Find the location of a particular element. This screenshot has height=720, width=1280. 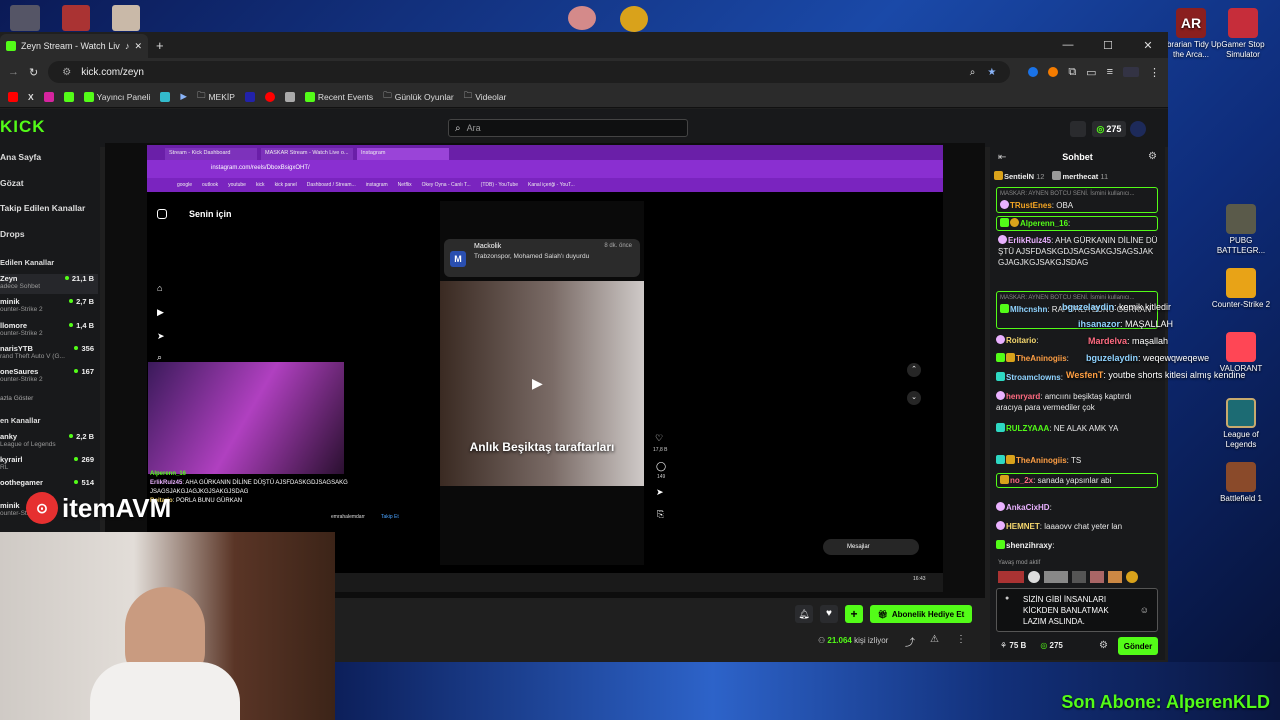

bookmark-recent-events: Recent Events is located at coordinates (338, 96).